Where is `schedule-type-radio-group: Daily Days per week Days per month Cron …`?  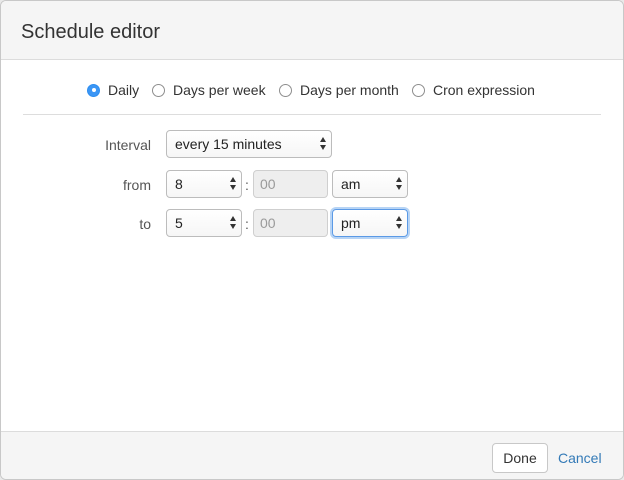
schedule-type-radio-group: Daily Days per week Days per month Cron … is located at coordinates (312, 90).